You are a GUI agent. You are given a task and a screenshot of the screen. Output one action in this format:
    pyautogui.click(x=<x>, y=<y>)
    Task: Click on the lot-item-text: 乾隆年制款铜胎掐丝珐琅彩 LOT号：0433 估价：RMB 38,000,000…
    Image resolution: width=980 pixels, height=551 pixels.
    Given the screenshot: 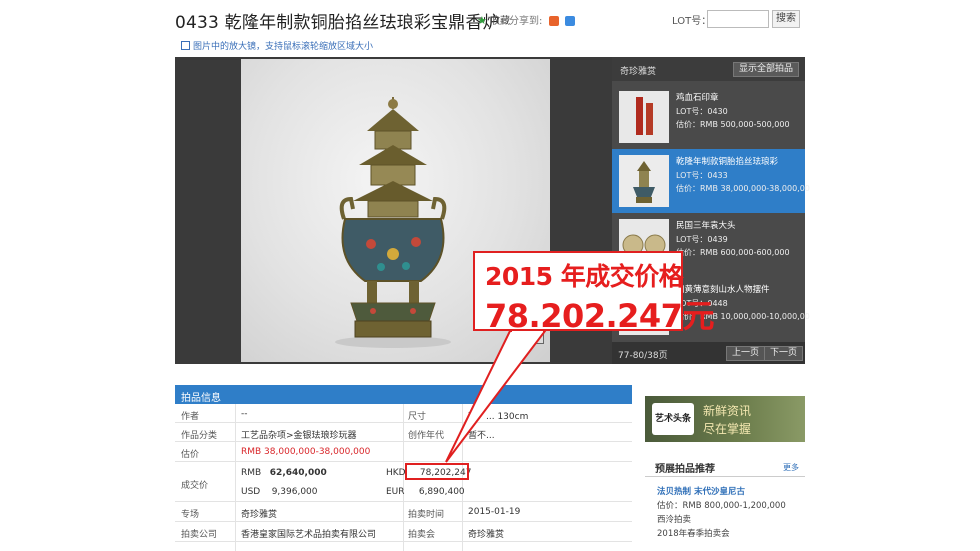 What is the action you would take?
    pyautogui.click(x=743, y=175)
    